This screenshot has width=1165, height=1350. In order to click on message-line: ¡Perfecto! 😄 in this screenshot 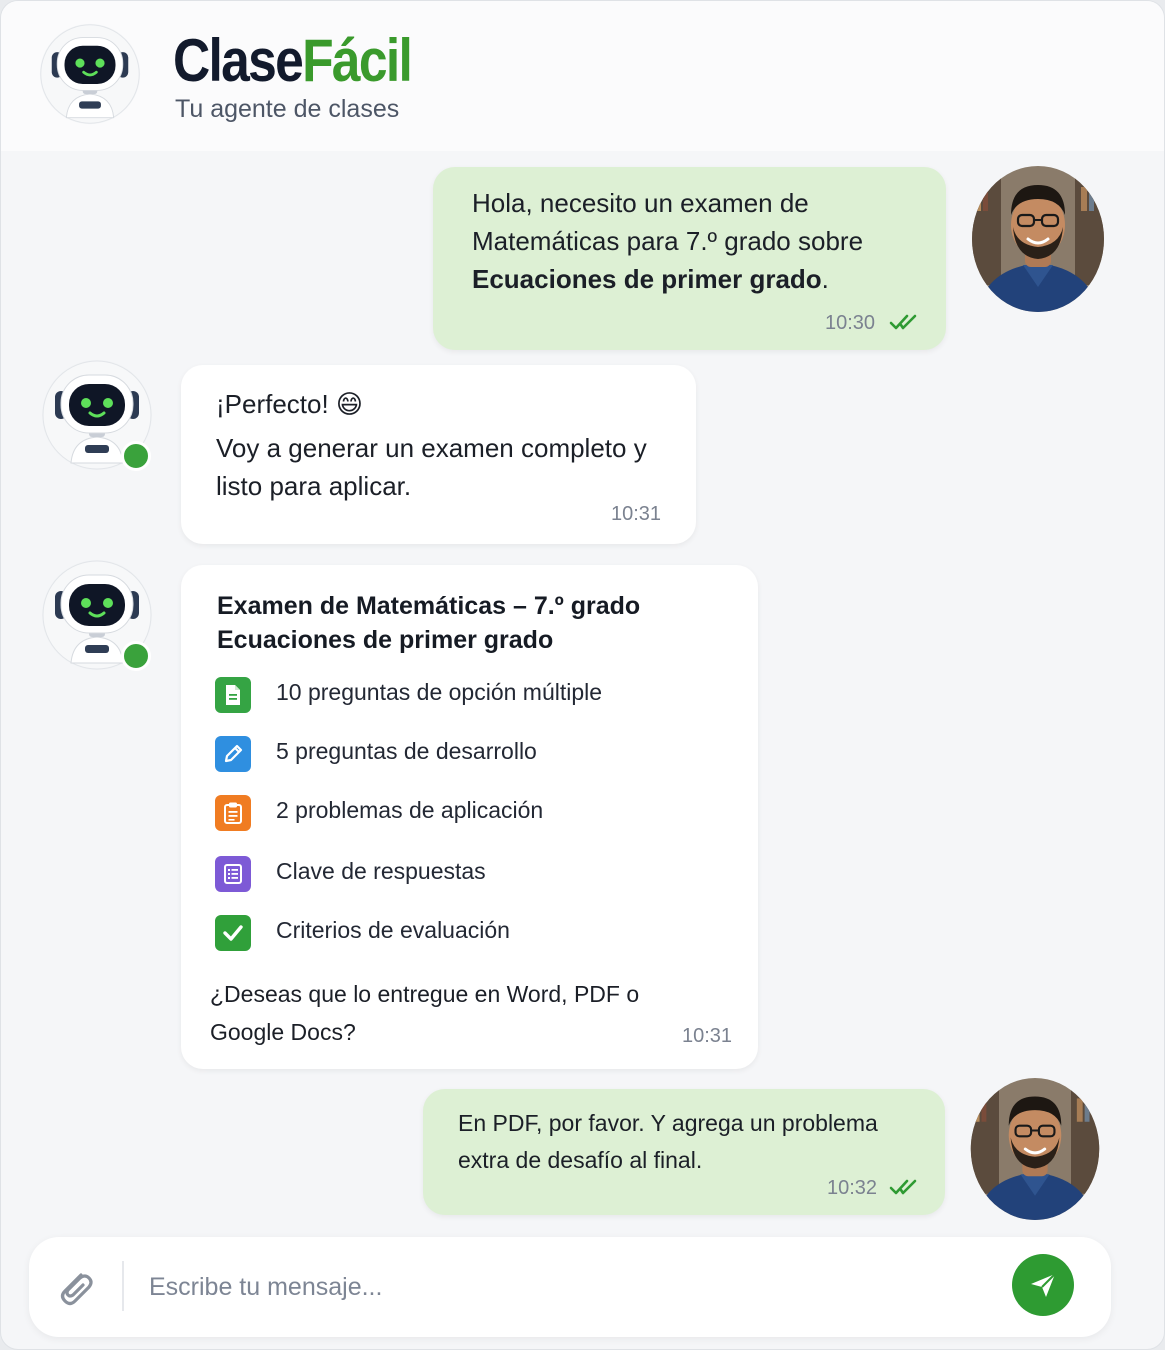, I will do `click(290, 404)`.